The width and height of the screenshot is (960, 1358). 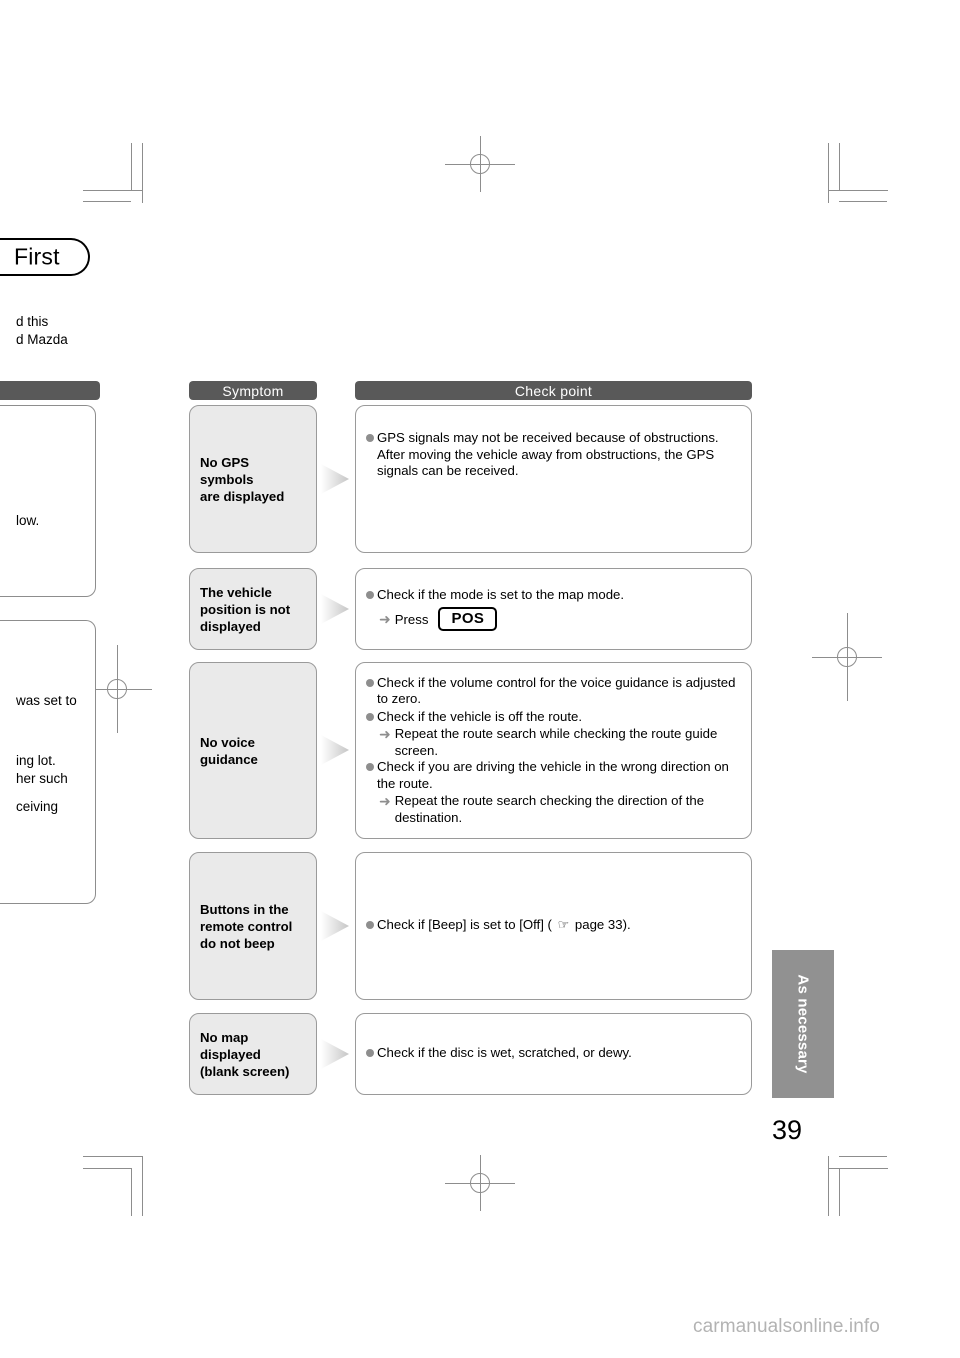 I want to click on symptom-column-header: Symptom, so click(x=253, y=390).